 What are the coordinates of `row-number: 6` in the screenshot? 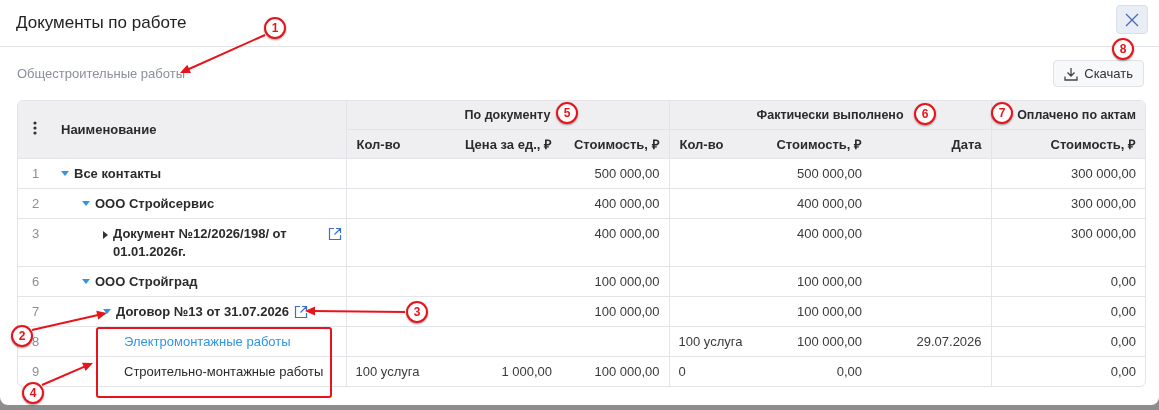 It's located at (34, 281).